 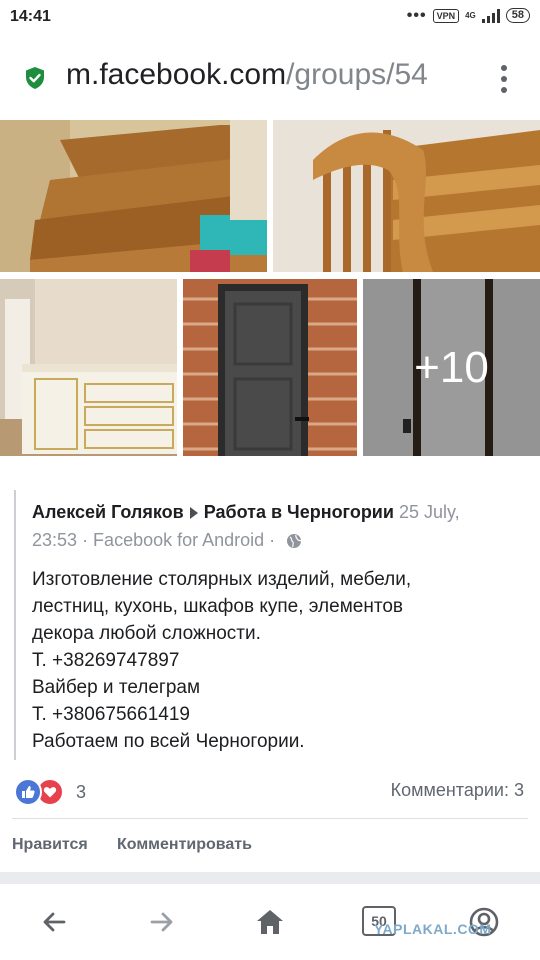 I want to click on photo-door-more: +10, so click(x=451, y=367).